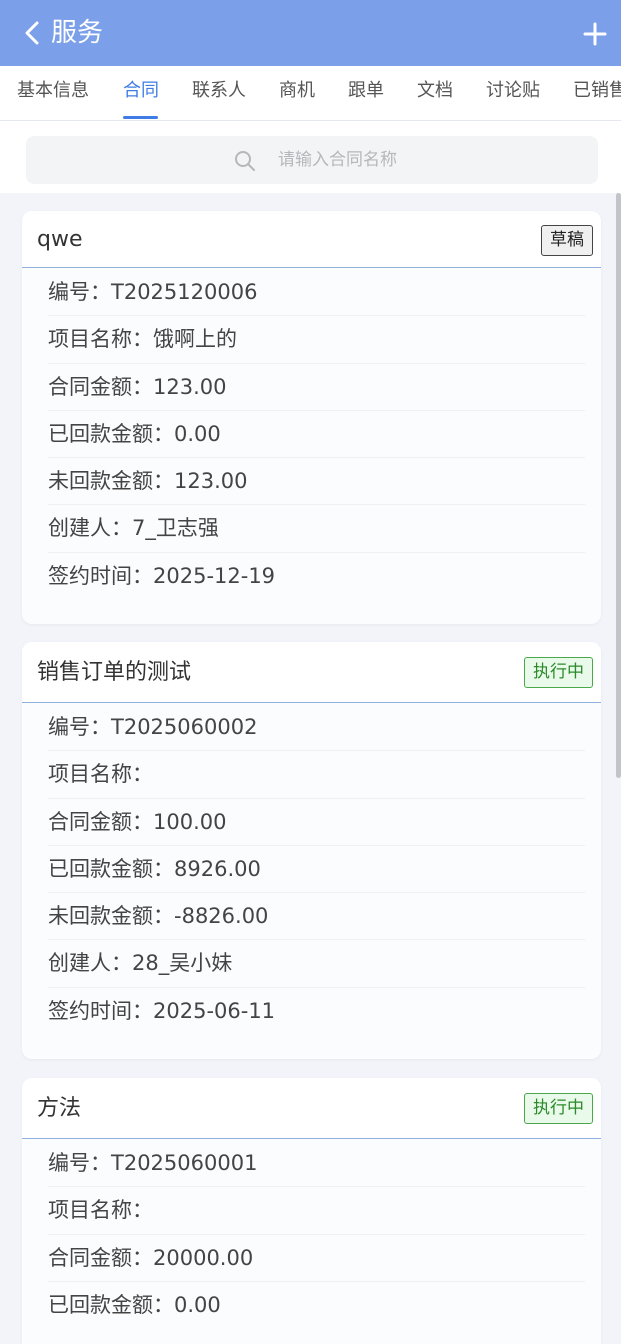 This screenshot has height=1344, width=621. I want to click on project-name: 项目名称：饿啊上的, so click(316, 340).